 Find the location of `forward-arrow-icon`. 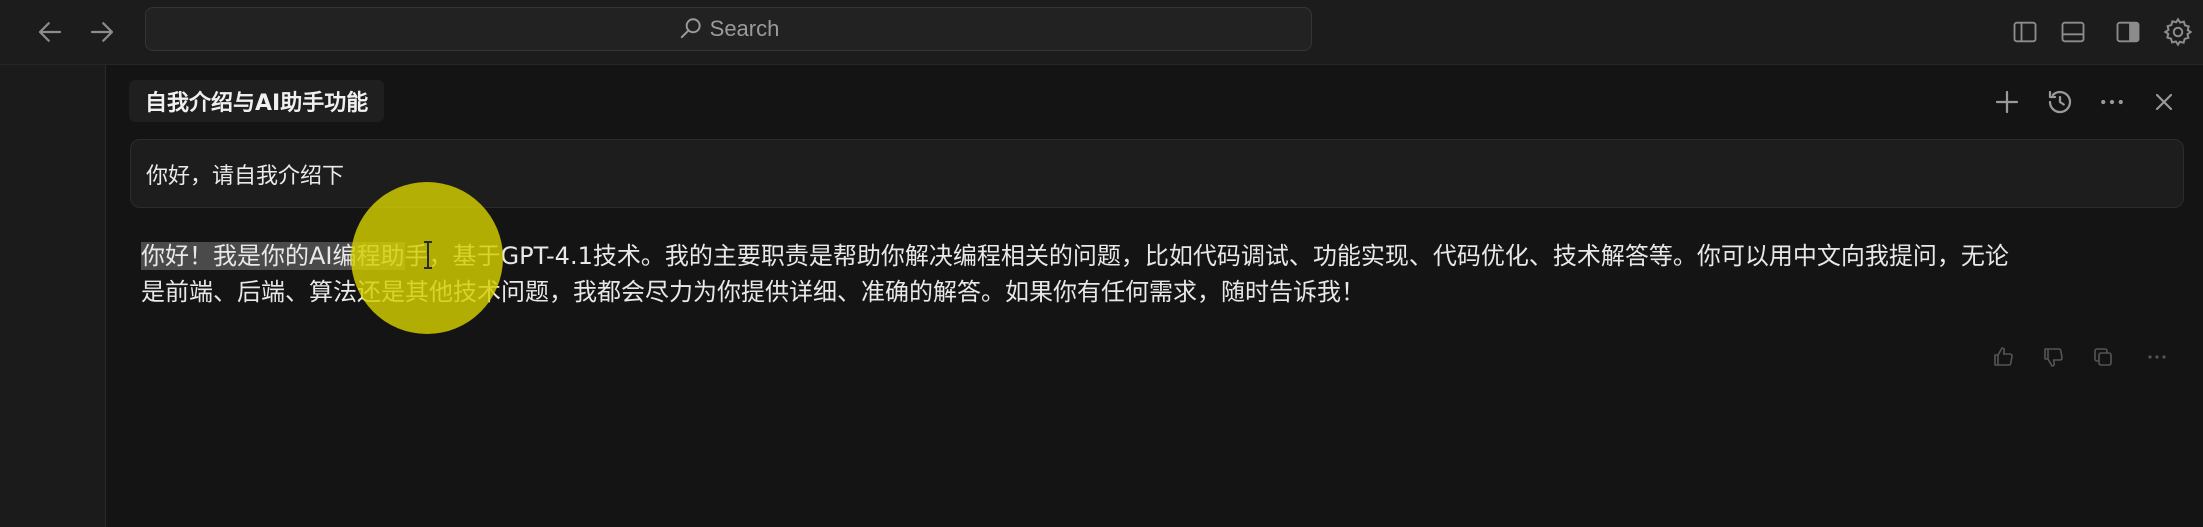

forward-arrow-icon is located at coordinates (102, 32).